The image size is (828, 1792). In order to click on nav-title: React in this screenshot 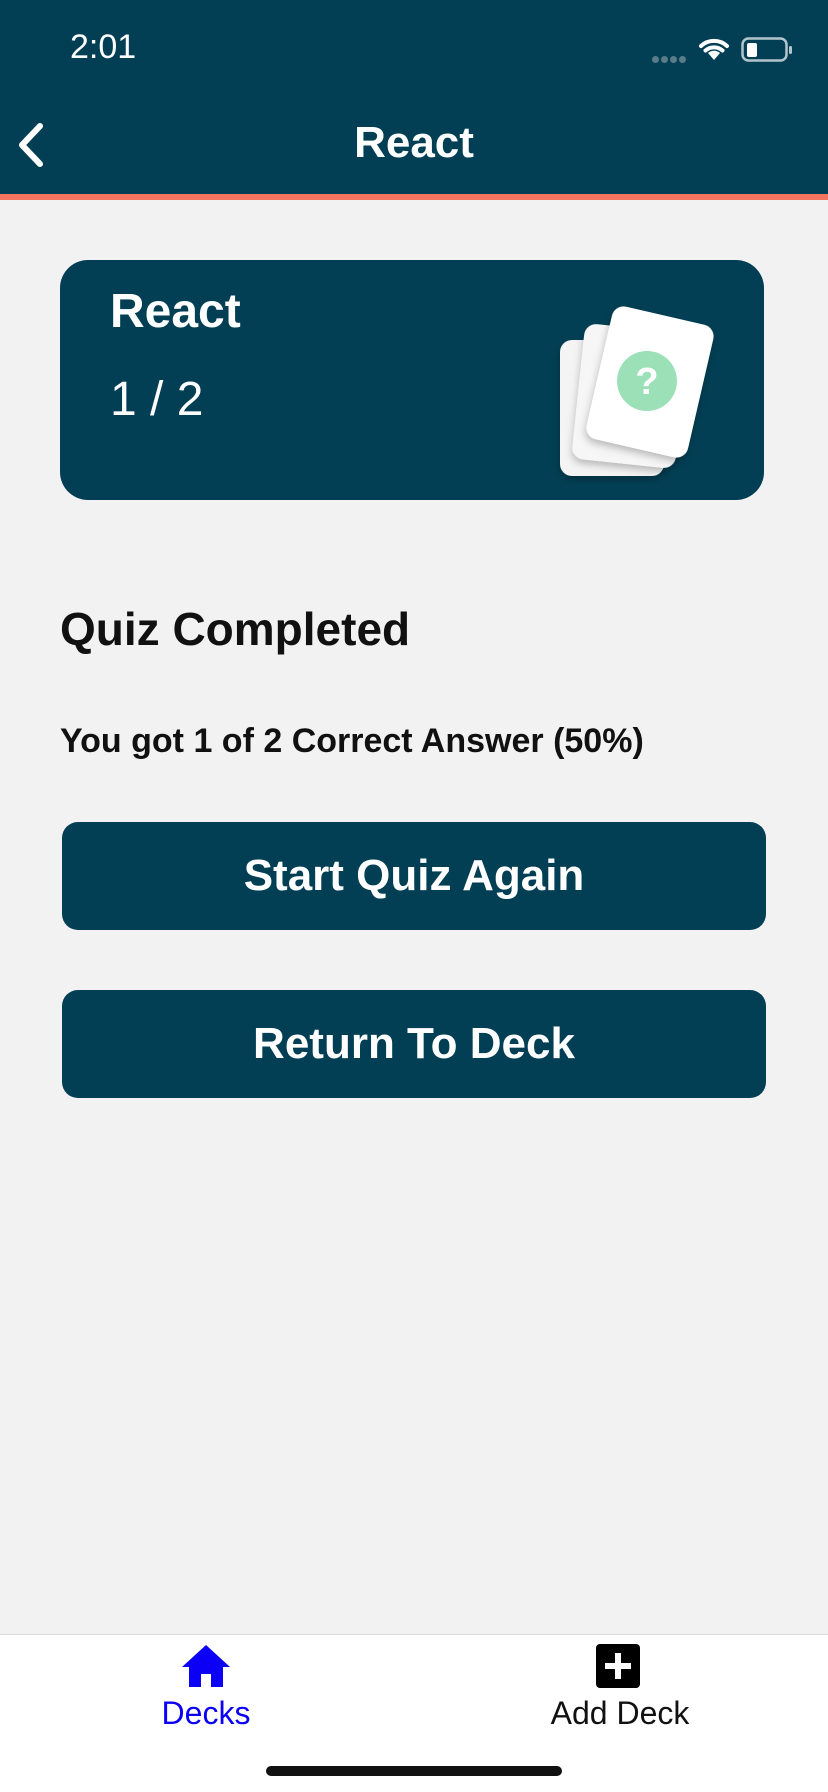, I will do `click(414, 142)`.